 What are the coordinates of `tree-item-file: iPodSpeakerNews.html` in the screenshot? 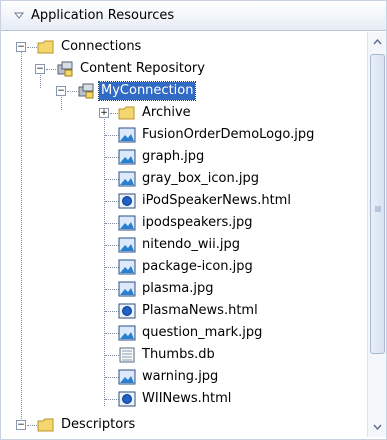 It's located at (205, 201).